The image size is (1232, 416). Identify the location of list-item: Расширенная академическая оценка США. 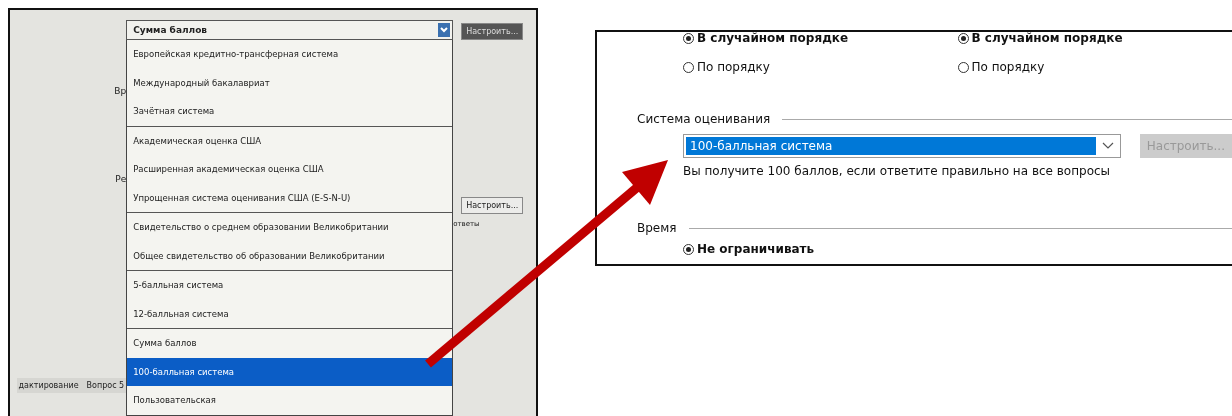
(290, 169).